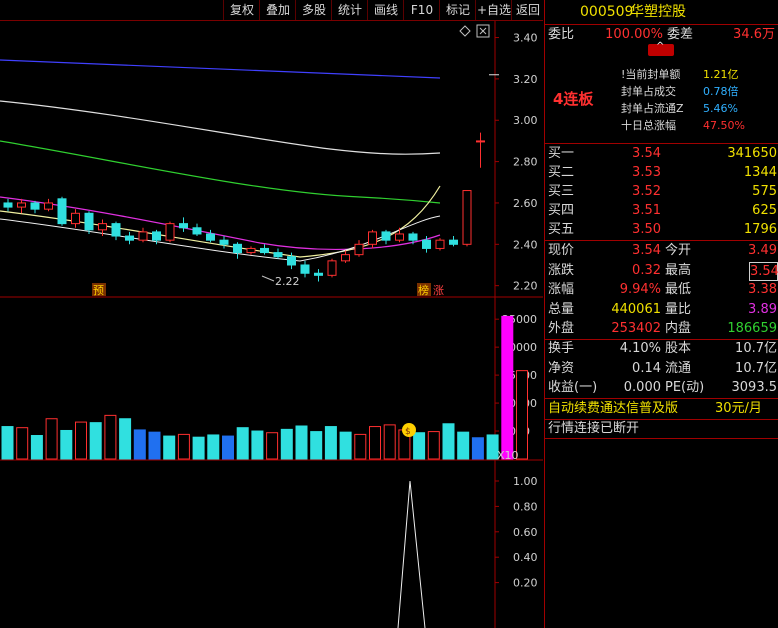 The width and height of the screenshot is (778, 628). What do you see at coordinates (508, 455) in the screenshot?
I see `x10-label: X10` at bounding box center [508, 455].